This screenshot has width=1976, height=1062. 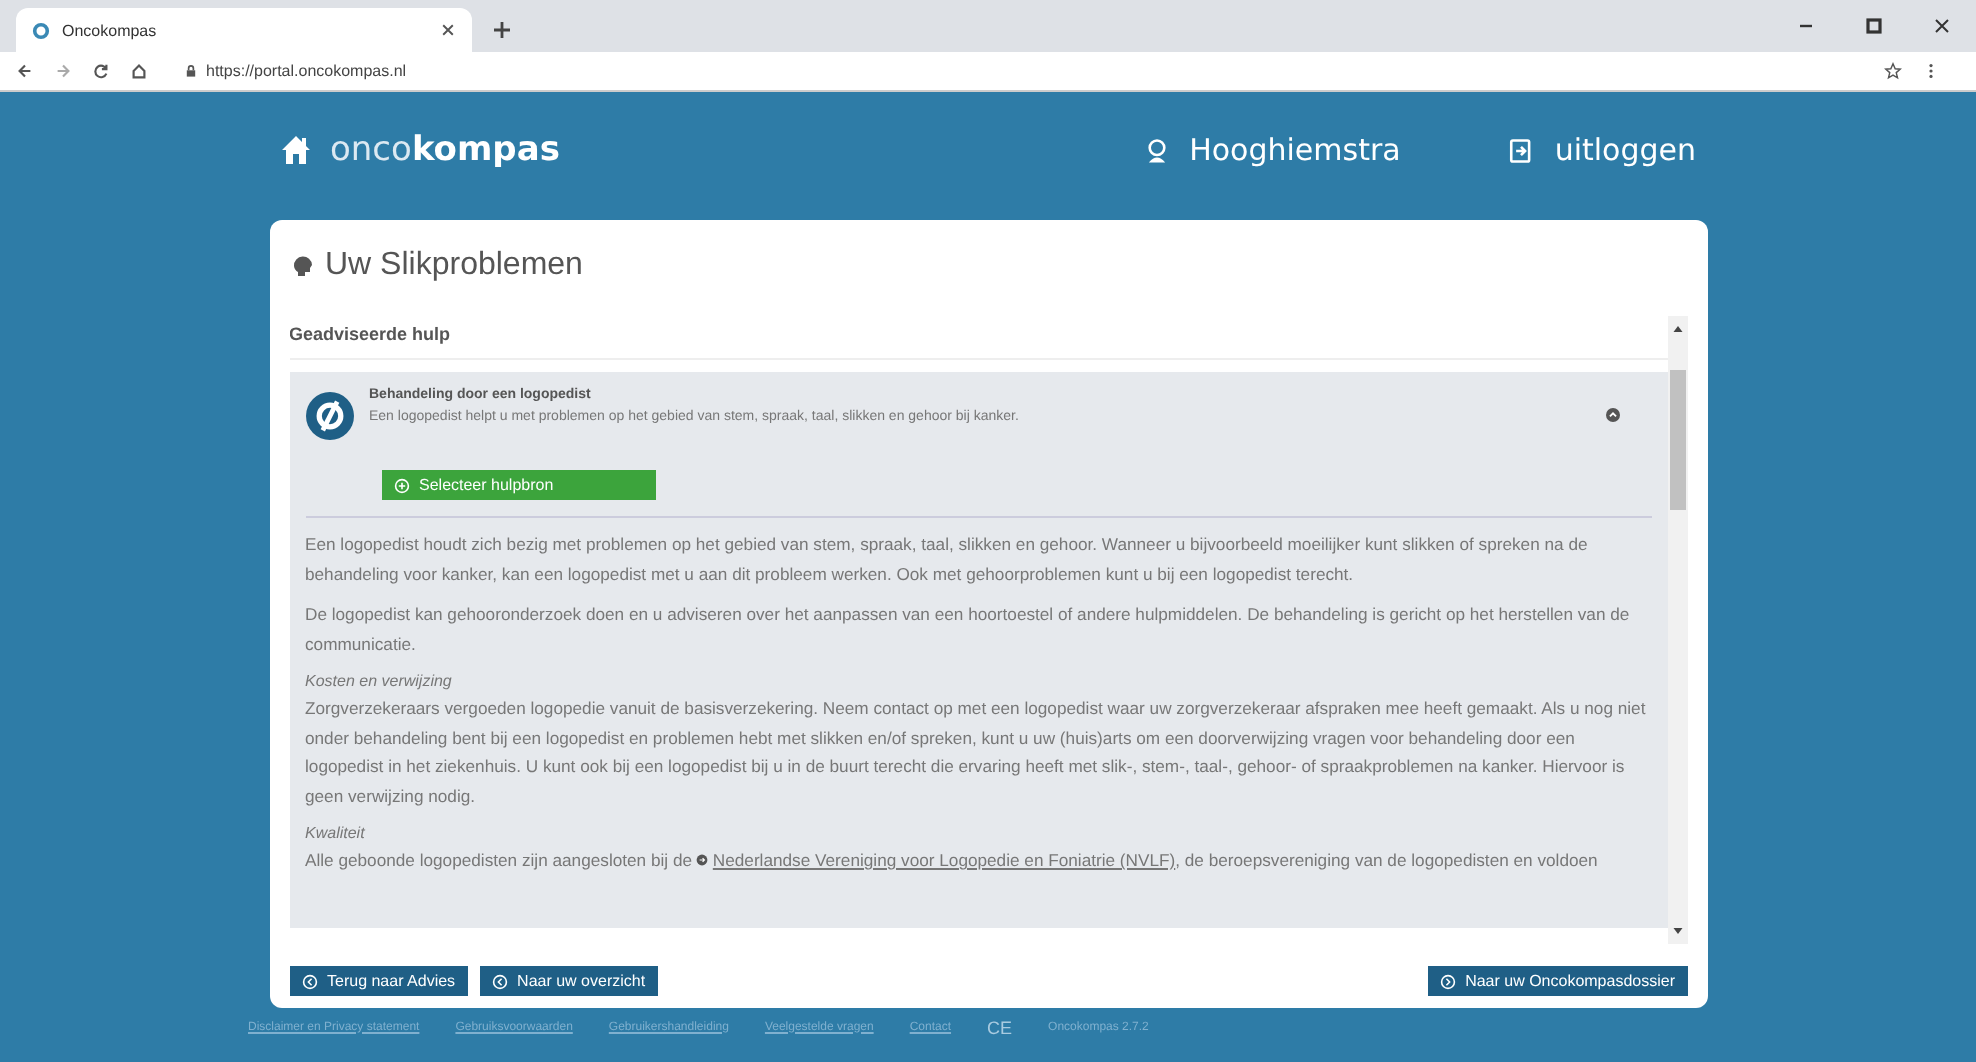 I want to click on logo-icon, so click(x=329, y=416).